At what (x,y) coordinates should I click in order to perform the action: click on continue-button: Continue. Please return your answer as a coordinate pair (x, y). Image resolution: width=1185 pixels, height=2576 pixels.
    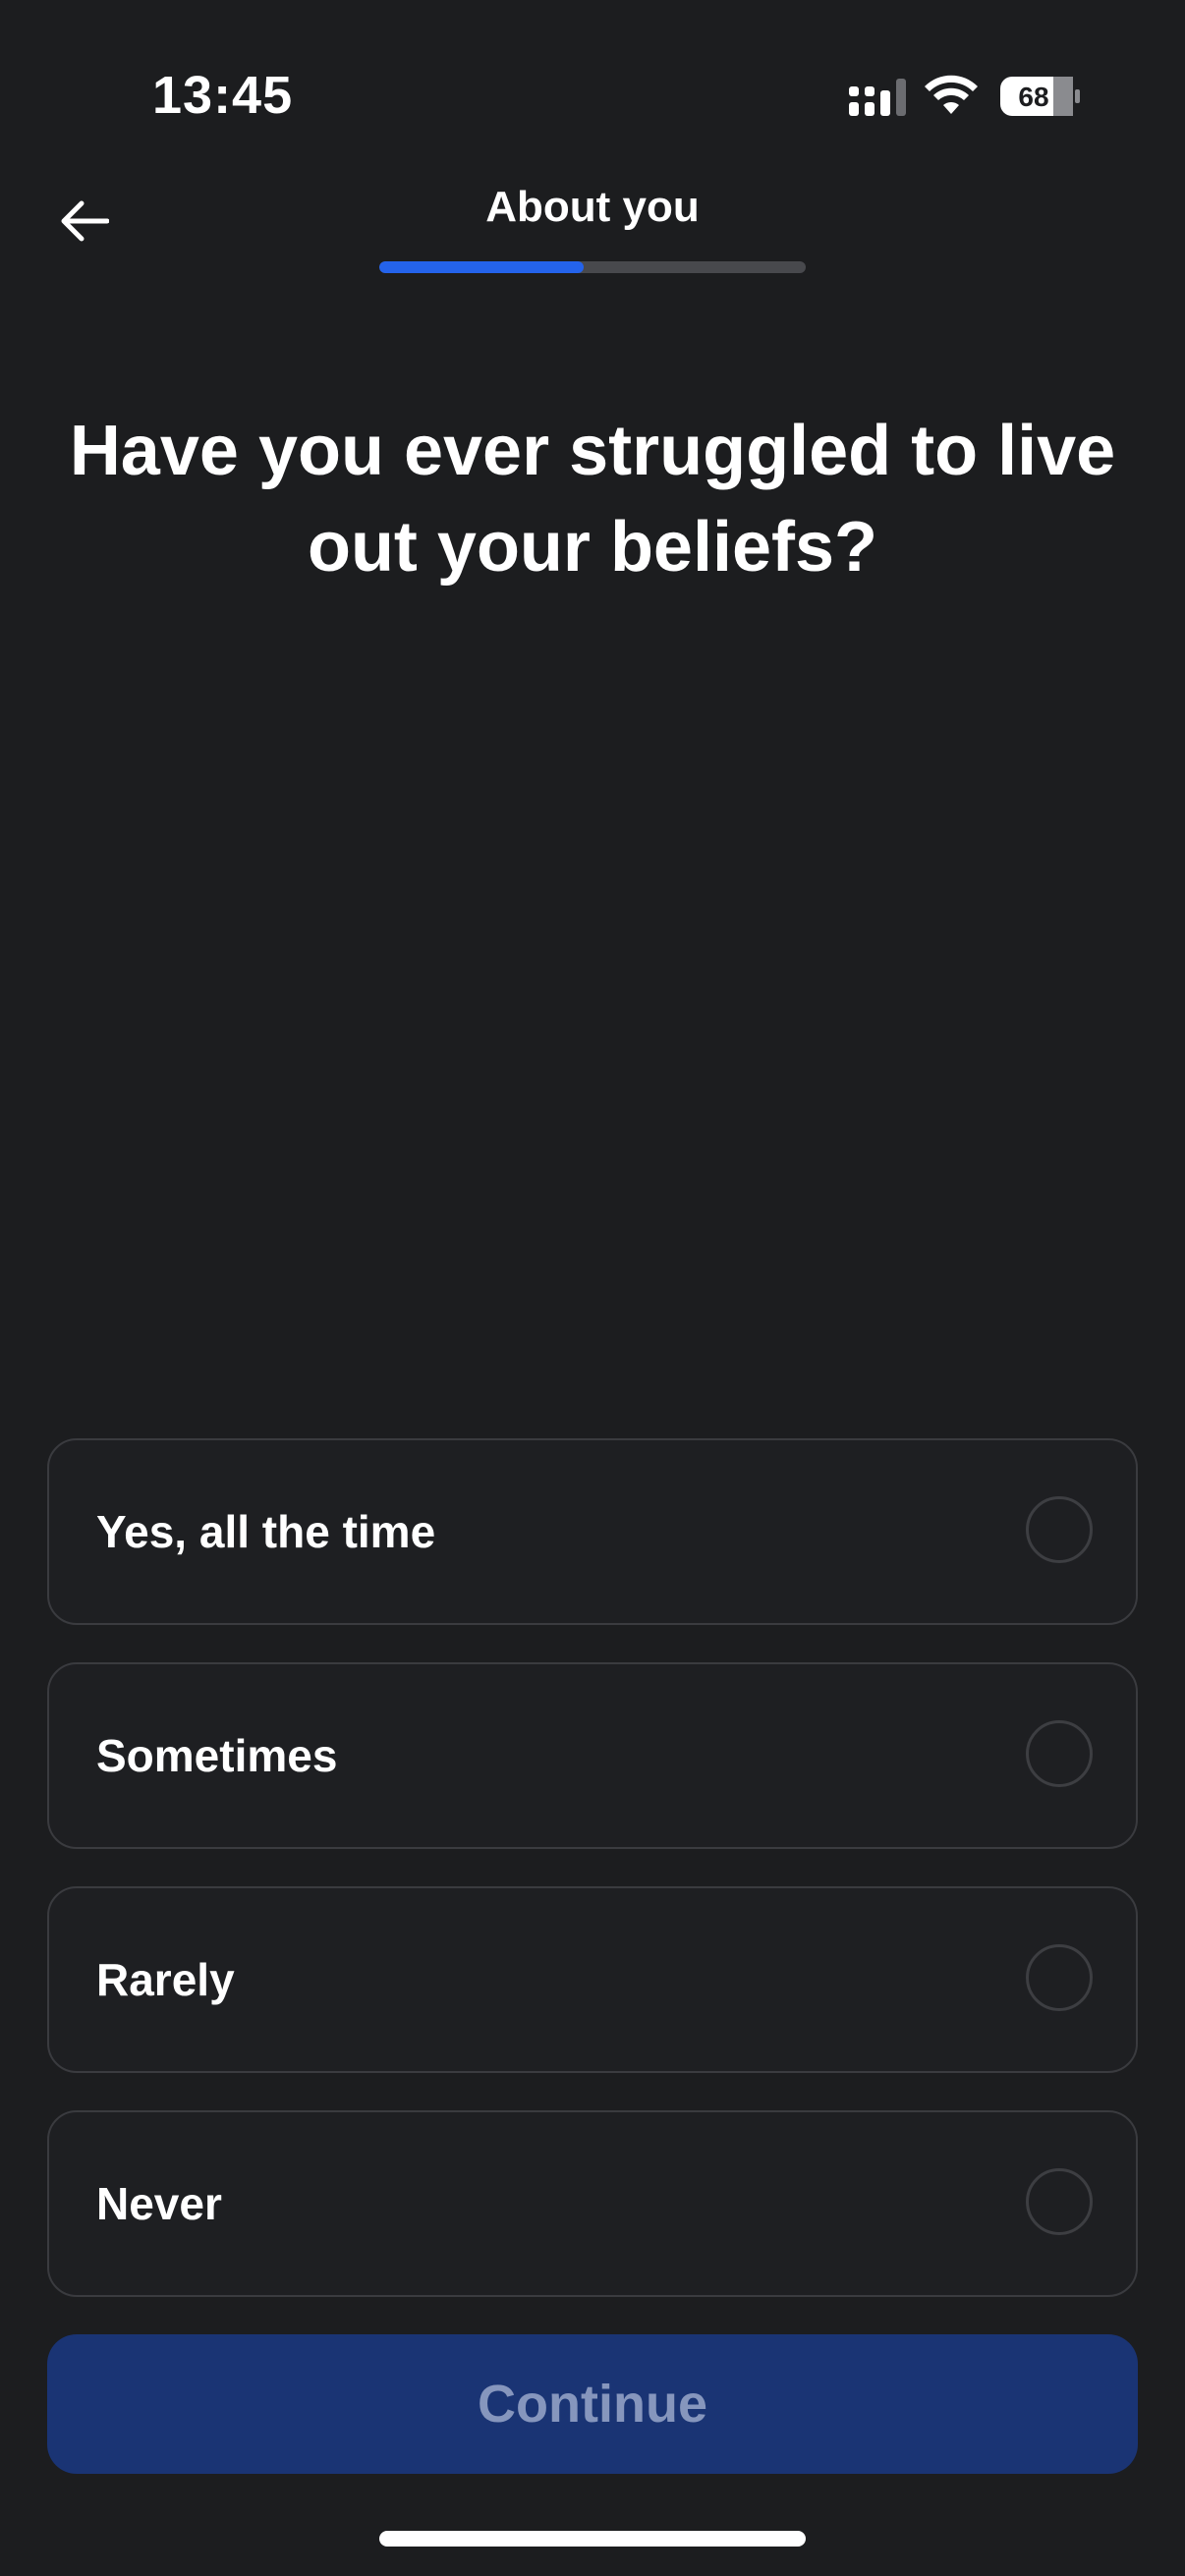
    Looking at the image, I should click on (592, 2404).